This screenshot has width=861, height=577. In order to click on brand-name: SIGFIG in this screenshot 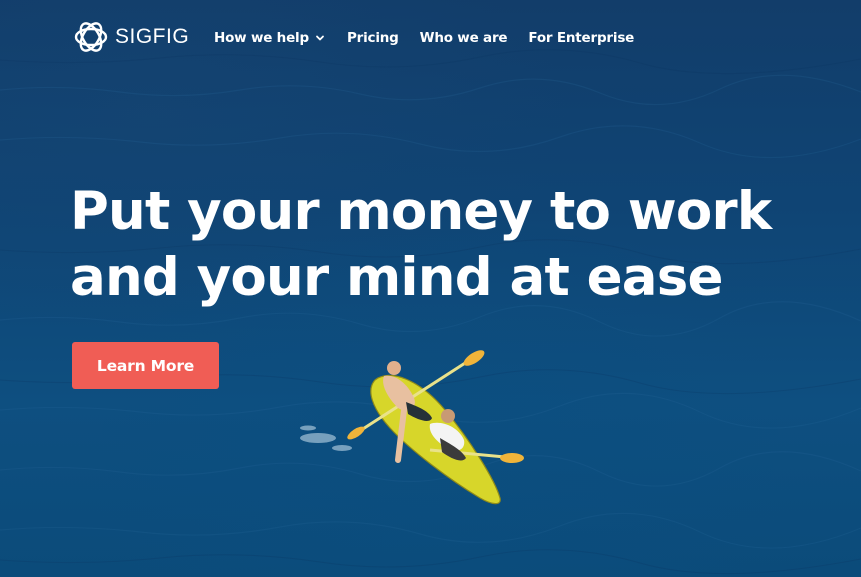, I will do `click(152, 36)`.